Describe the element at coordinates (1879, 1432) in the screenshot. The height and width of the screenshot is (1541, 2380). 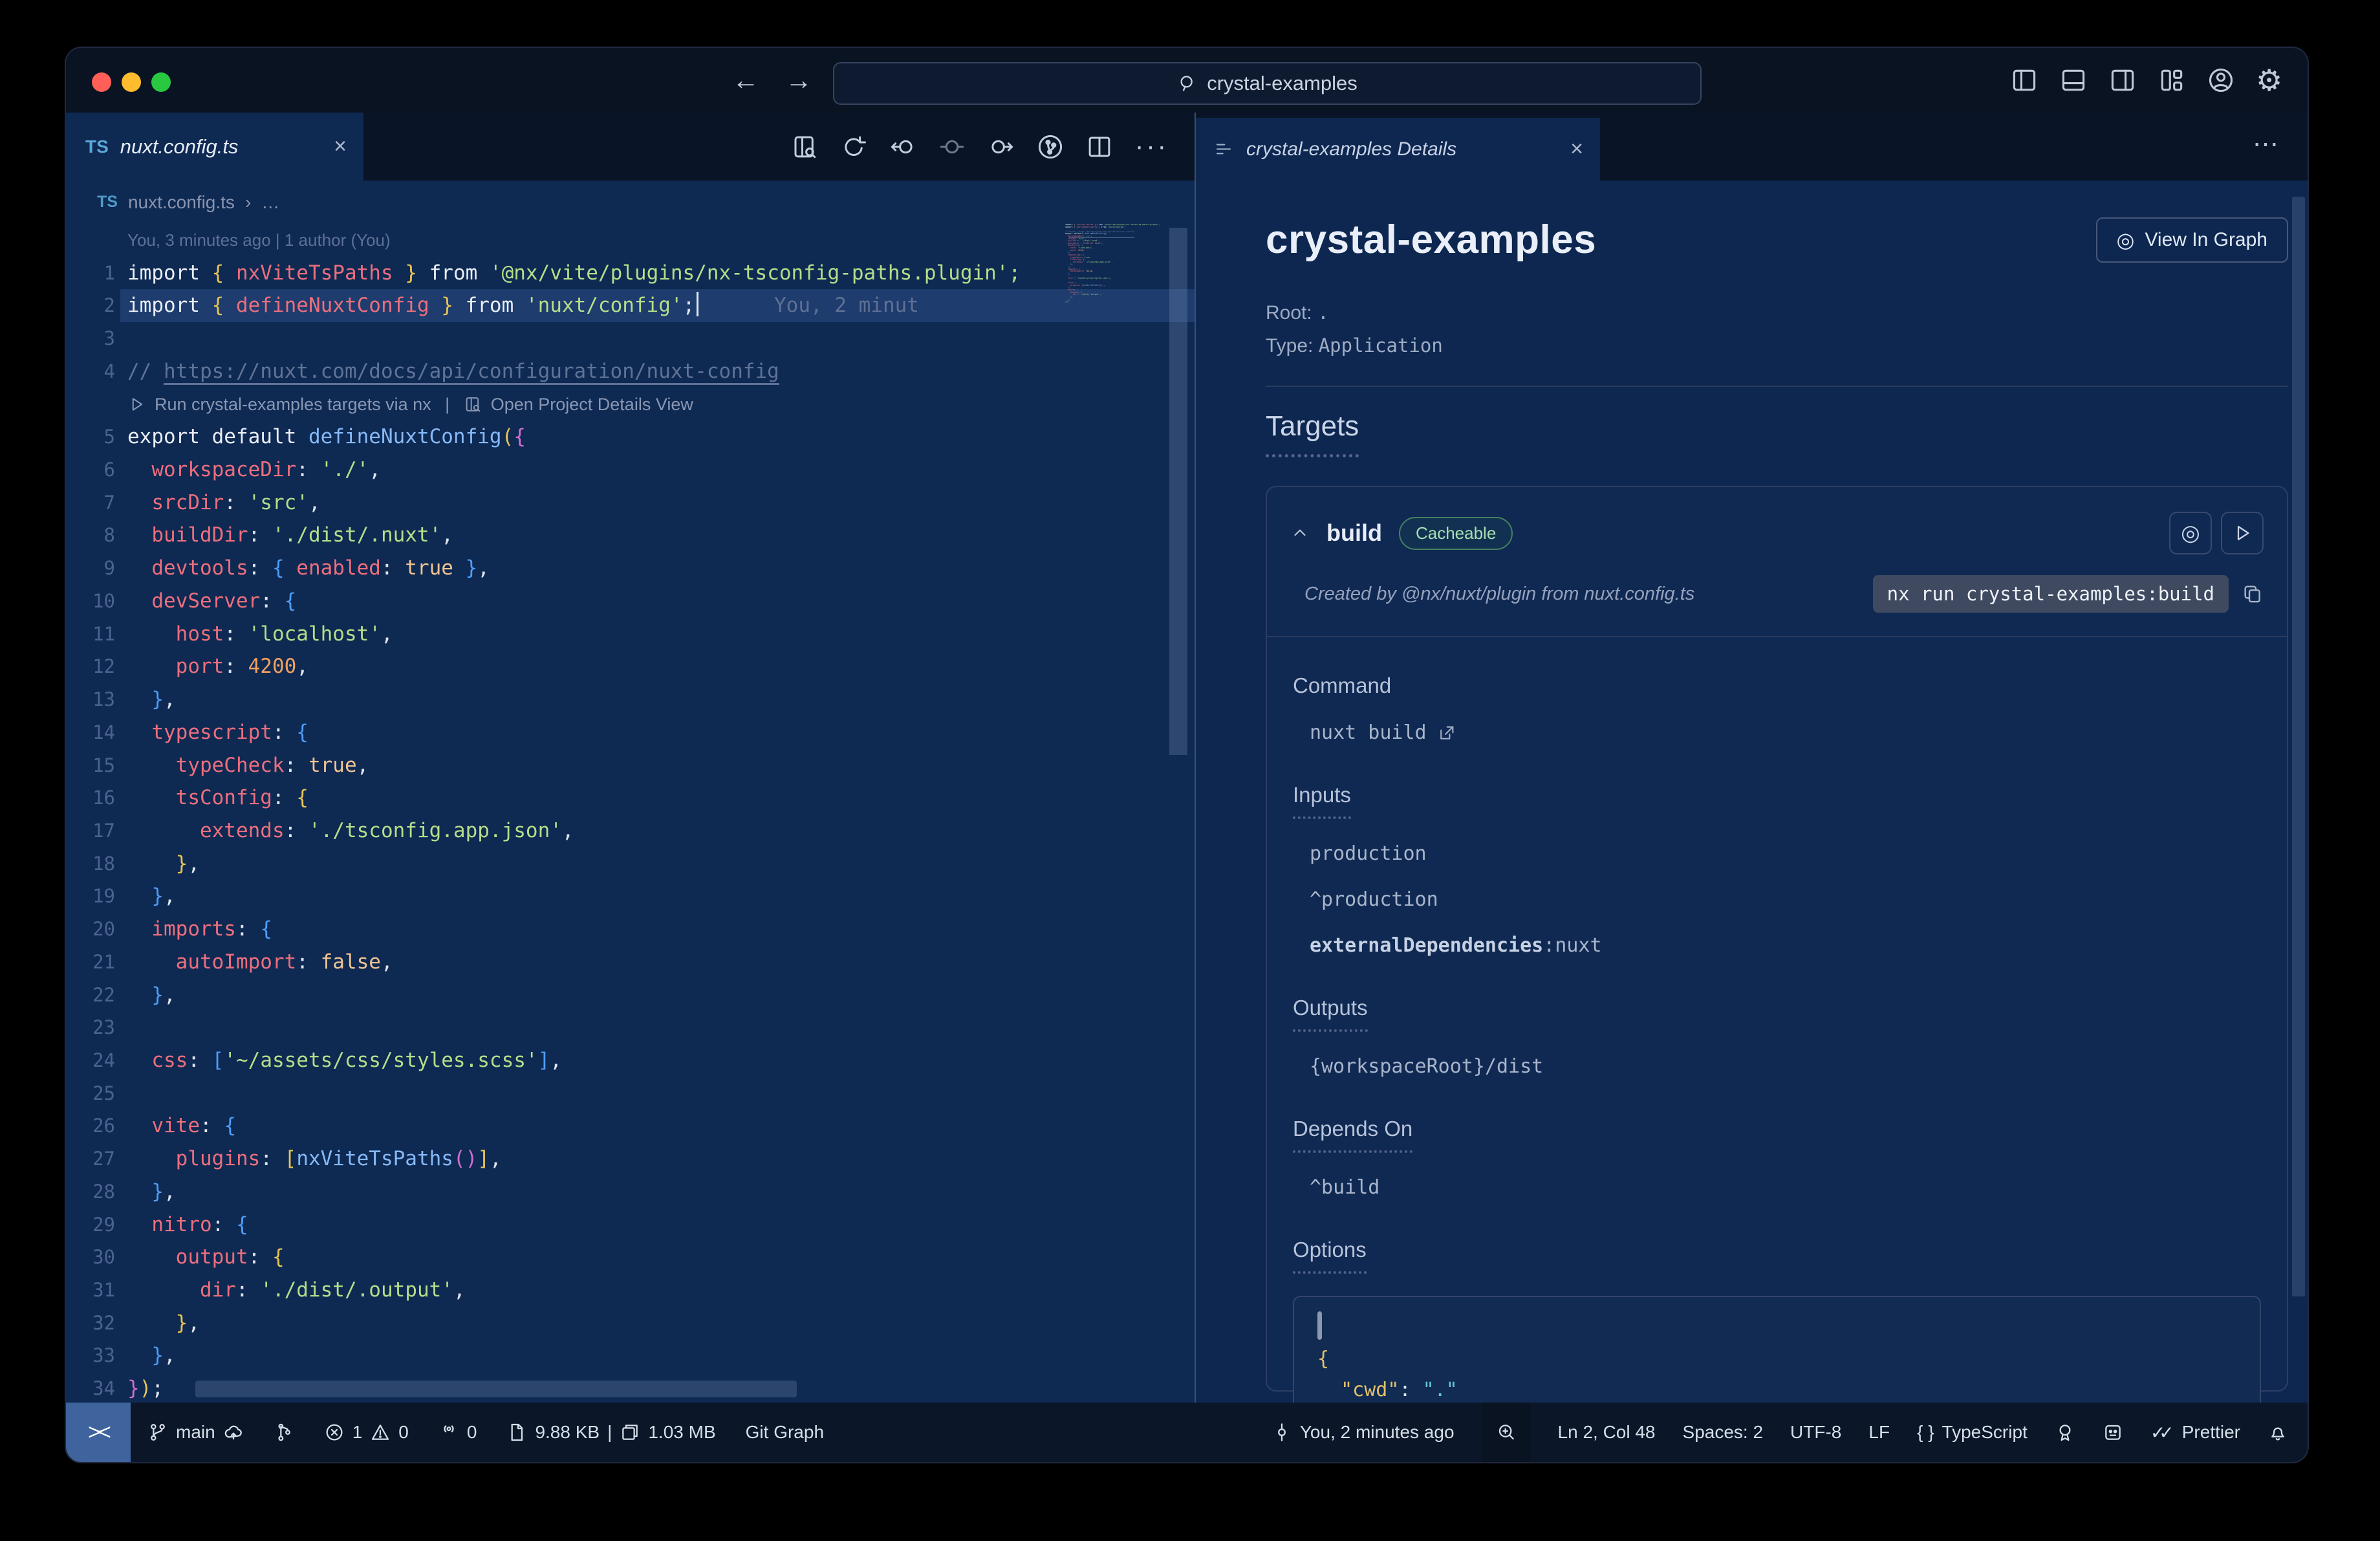
I see `eol-status: LF` at that location.